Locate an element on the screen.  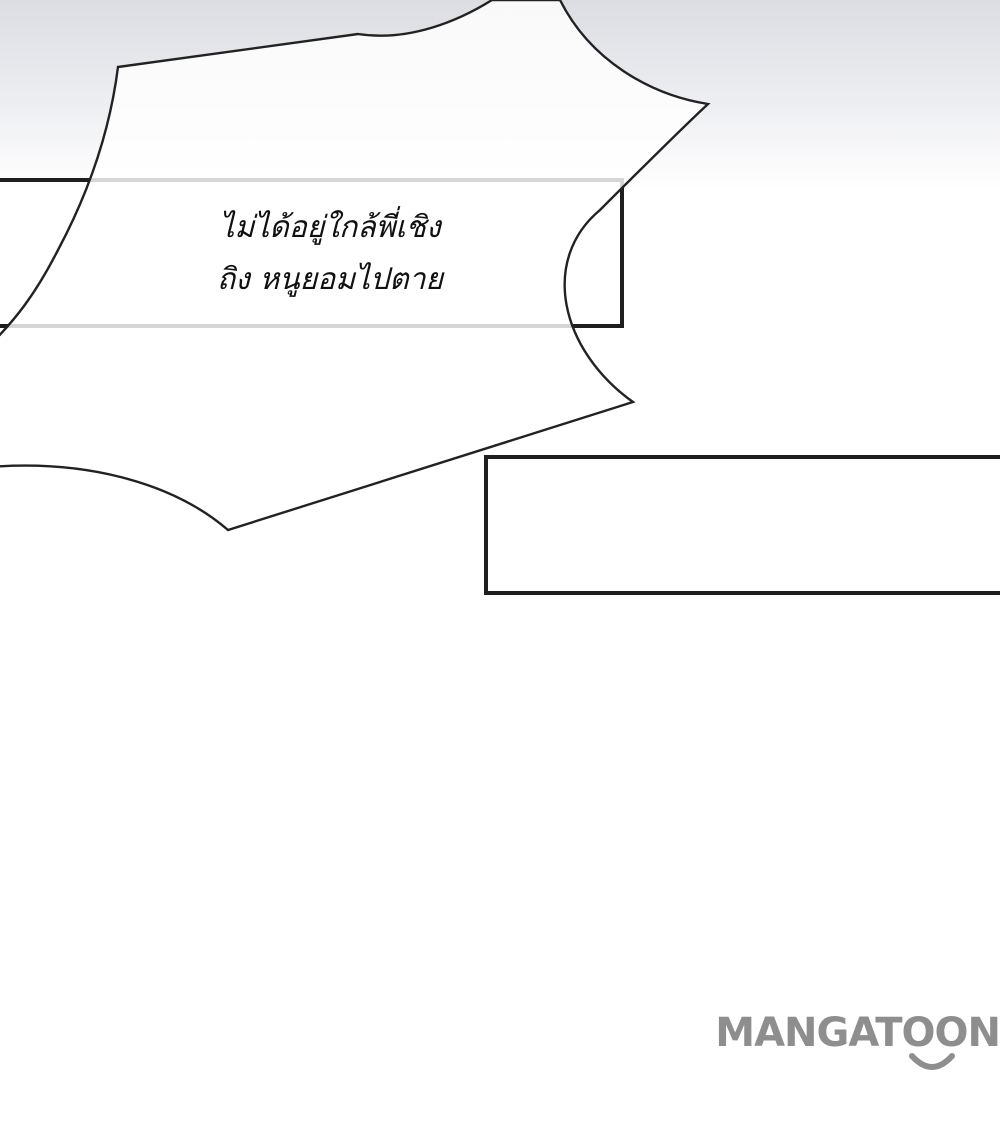
speech-line-1: ไม่ได้อยู่ใกล้พี่เชิง is located at coordinates (330, 227).